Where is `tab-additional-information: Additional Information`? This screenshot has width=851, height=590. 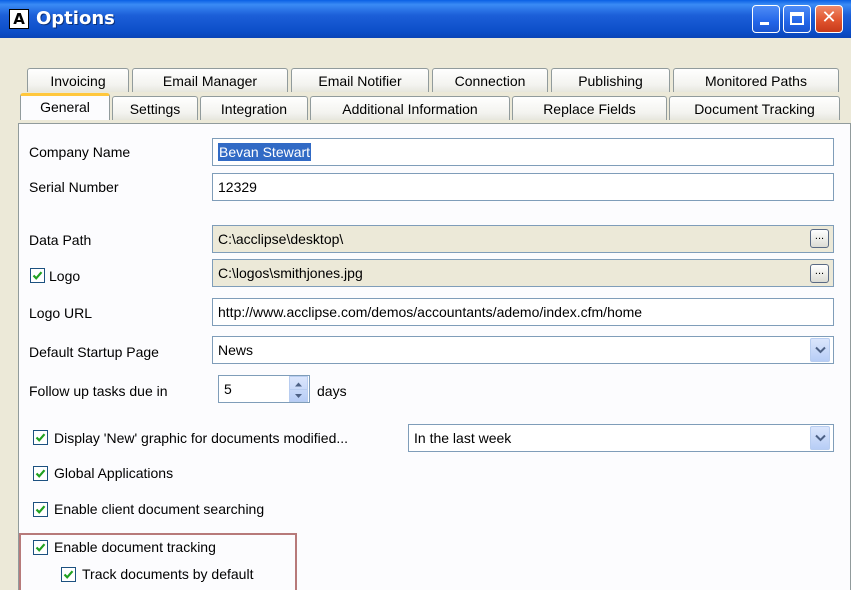 tab-additional-information: Additional Information is located at coordinates (410, 108).